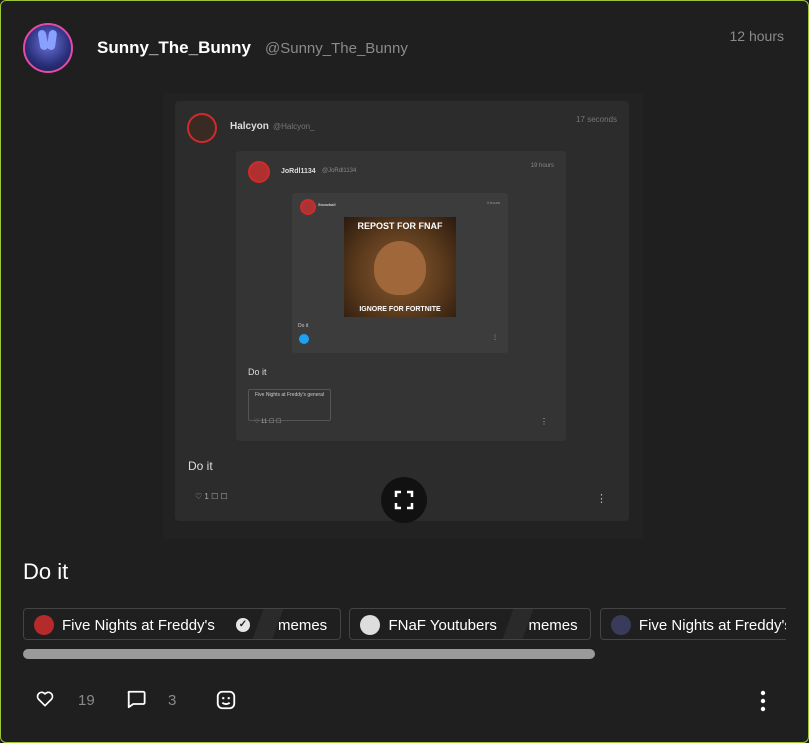 Image resolution: width=809 pixels, height=743 pixels. I want to click on heart-icon, so click(45, 699).